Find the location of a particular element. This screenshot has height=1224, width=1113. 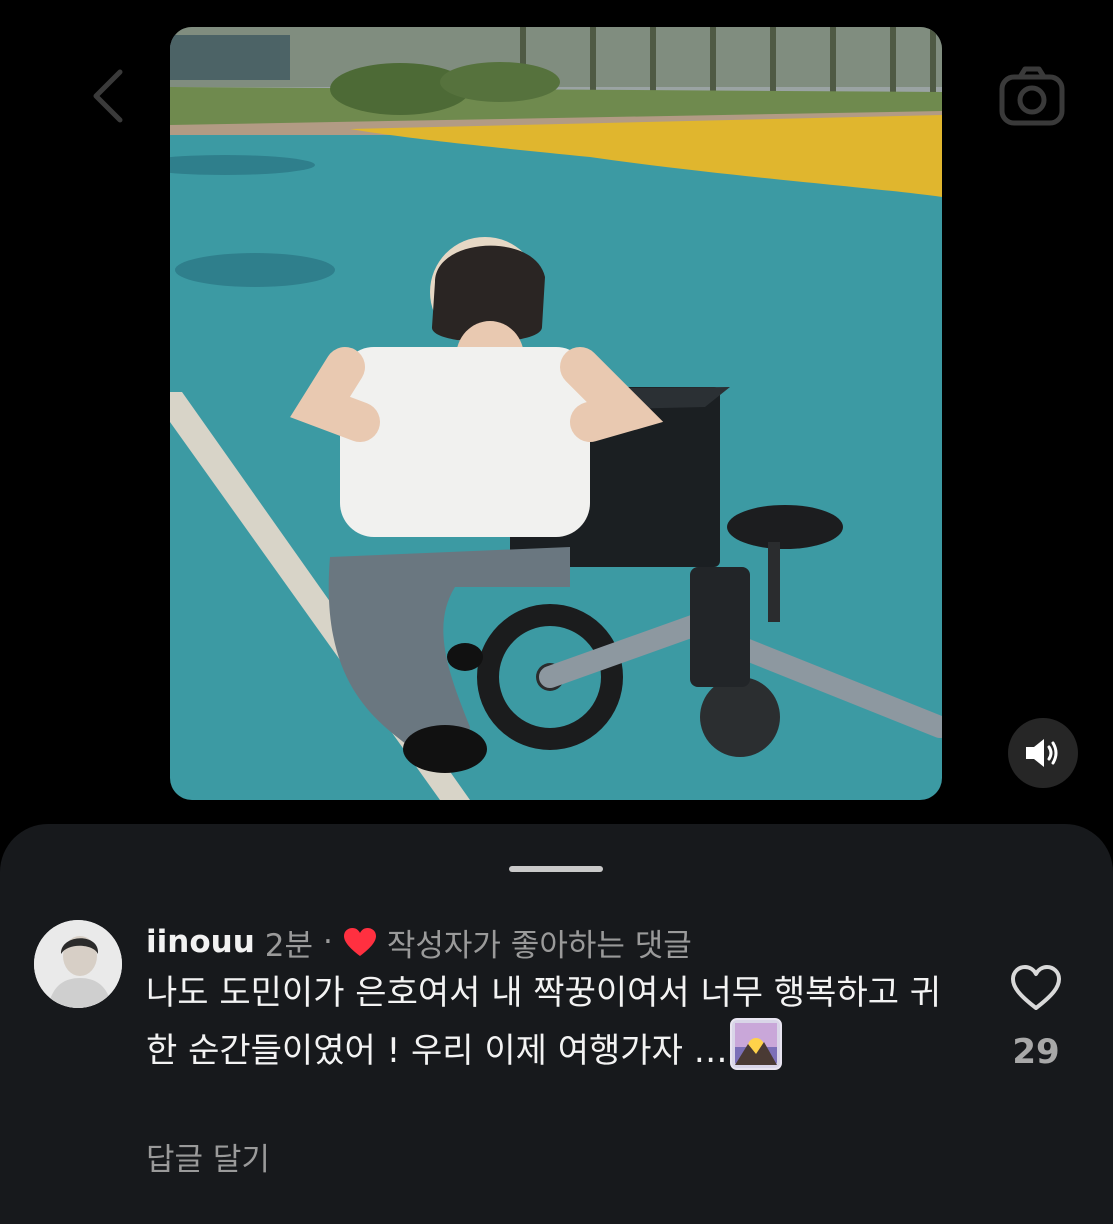

back-button is located at coordinates (108, 96).